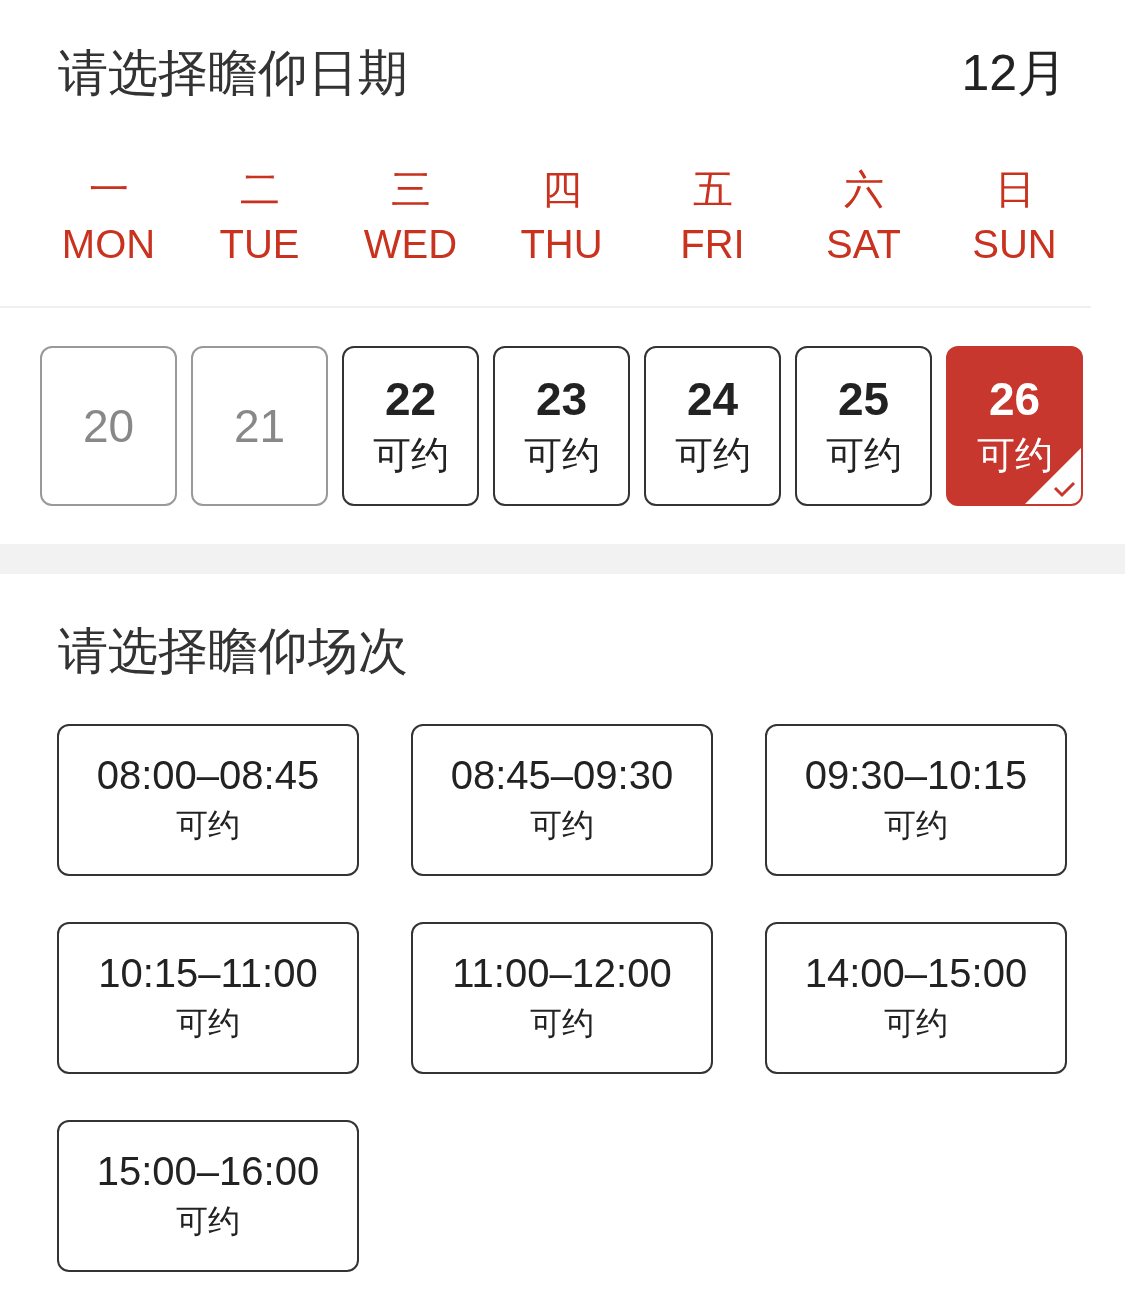  I want to click on section-title: 请选择瞻仰场次, so click(233, 651).